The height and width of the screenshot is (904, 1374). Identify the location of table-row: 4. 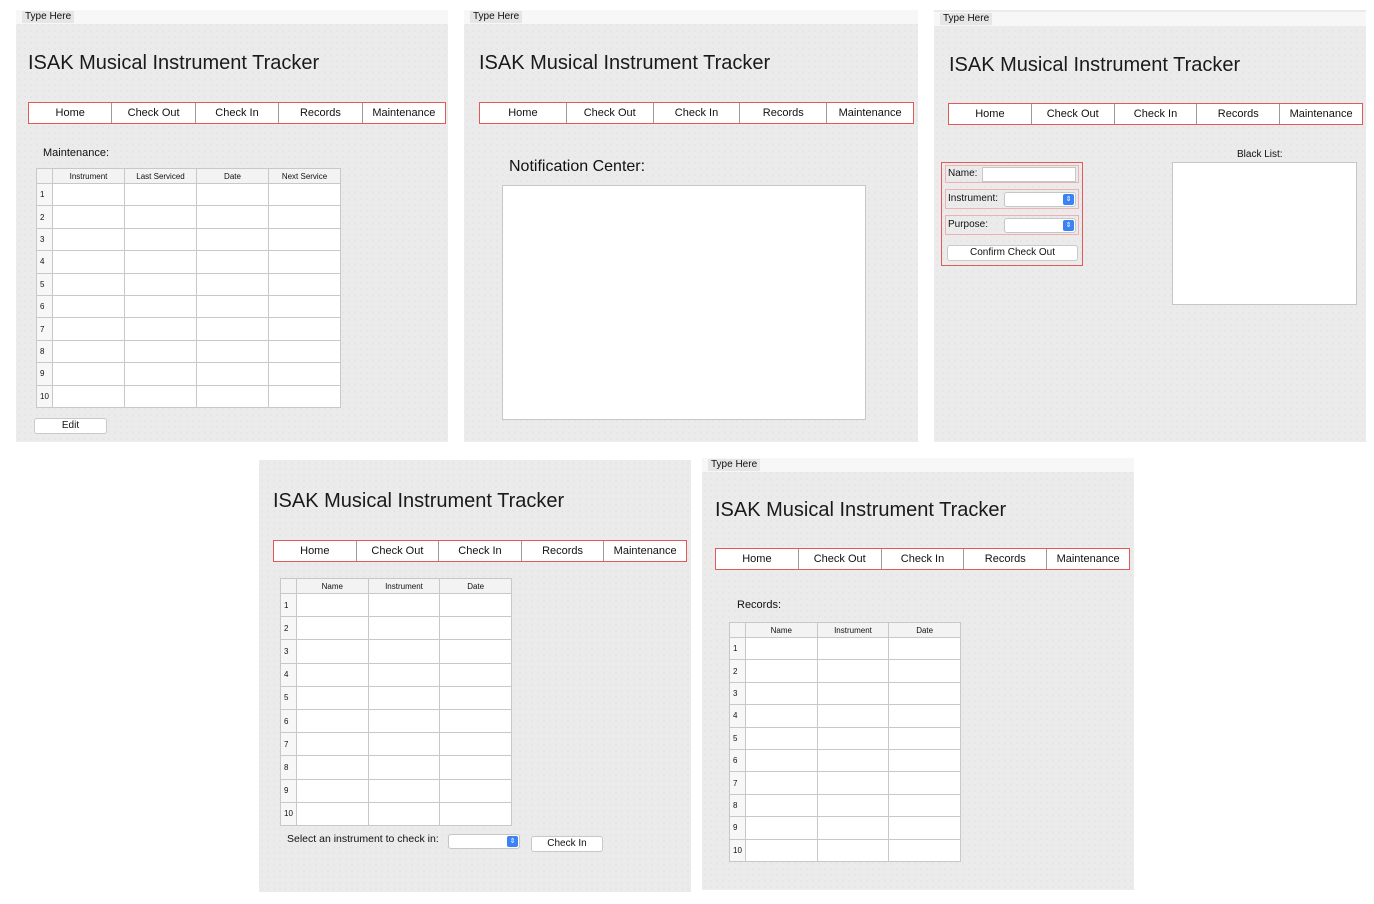
(188, 262).